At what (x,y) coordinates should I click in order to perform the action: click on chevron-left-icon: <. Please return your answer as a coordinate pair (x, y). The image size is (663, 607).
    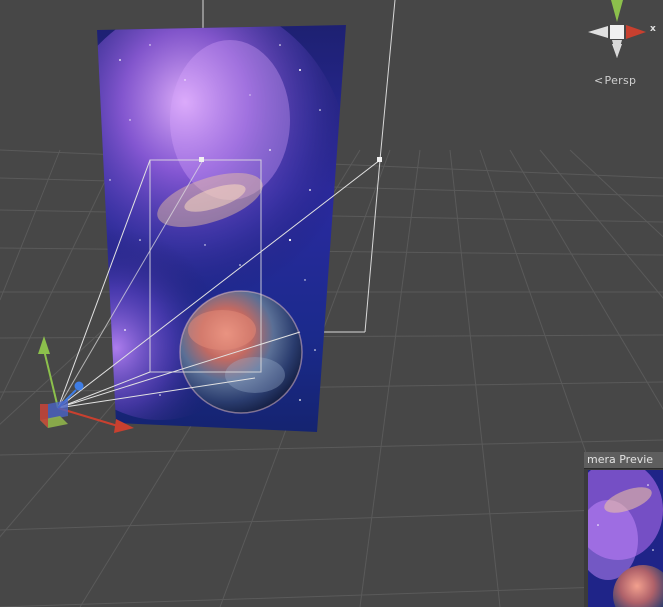
    Looking at the image, I should click on (599, 80).